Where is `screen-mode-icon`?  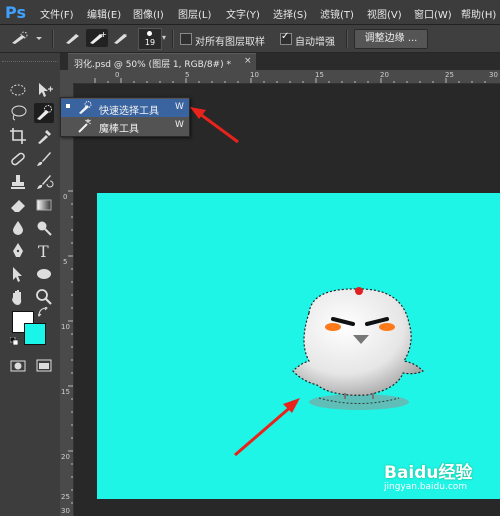
screen-mode-icon is located at coordinates (44, 365).